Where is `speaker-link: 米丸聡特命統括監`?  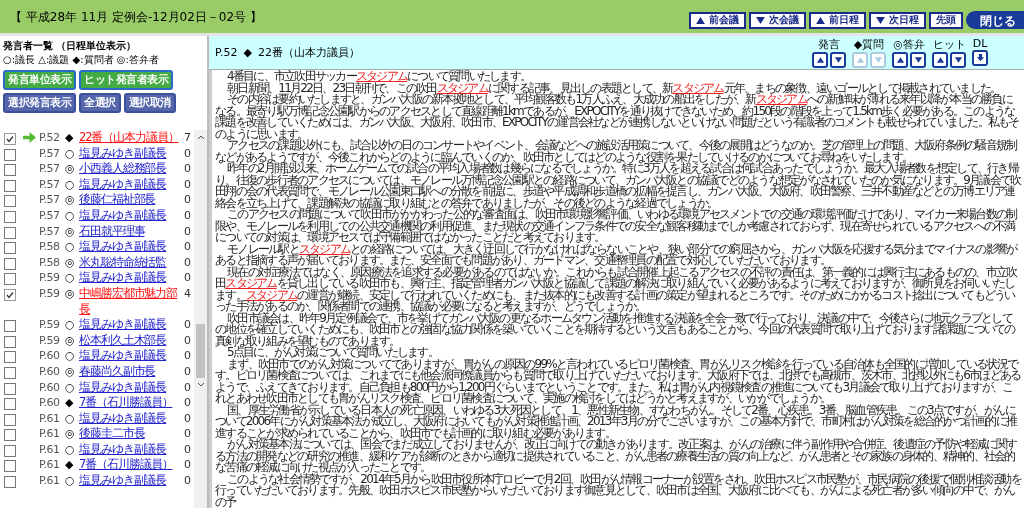 speaker-link: 米丸聡特命統括監 is located at coordinates (131, 262).